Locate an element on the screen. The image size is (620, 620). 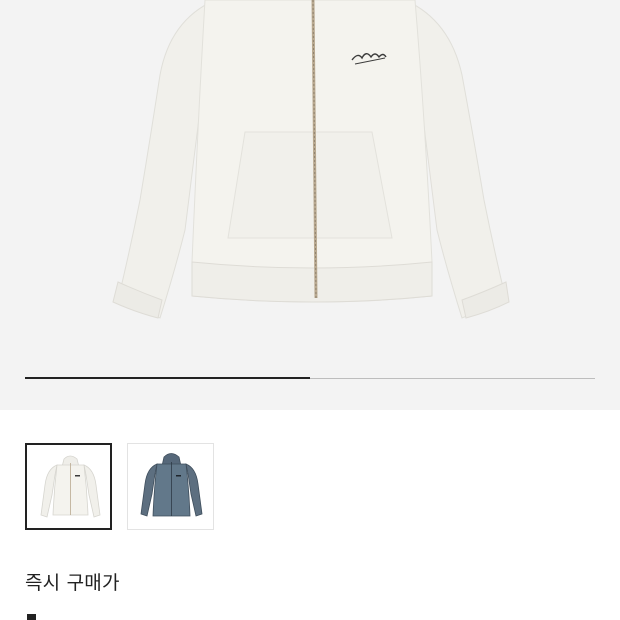
instant-purchase-price-heading: 즉시 구매가 is located at coordinates (72, 583).